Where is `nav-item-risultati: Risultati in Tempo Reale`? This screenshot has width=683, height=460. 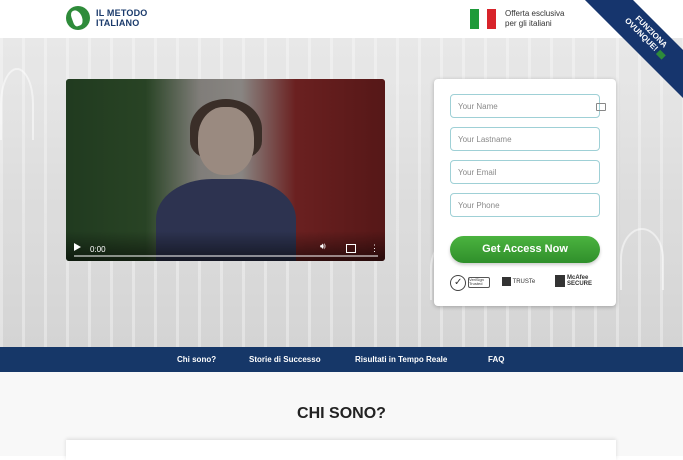 nav-item-risultati: Risultati in Tempo Reale is located at coordinates (401, 359).